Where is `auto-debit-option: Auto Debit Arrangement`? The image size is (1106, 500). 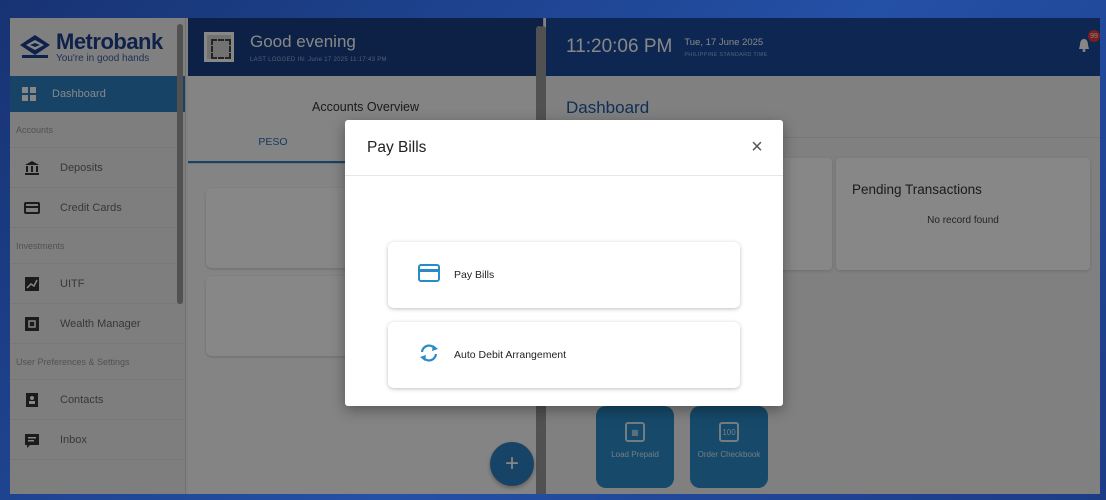
auto-debit-option: Auto Debit Arrangement is located at coordinates (564, 355).